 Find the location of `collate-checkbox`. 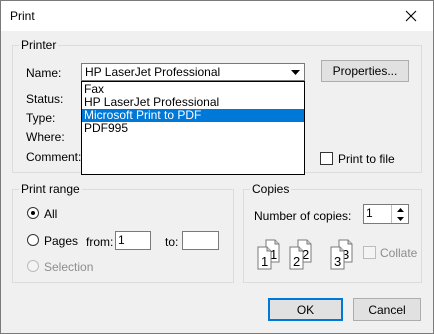

collate-checkbox is located at coordinates (369, 252).